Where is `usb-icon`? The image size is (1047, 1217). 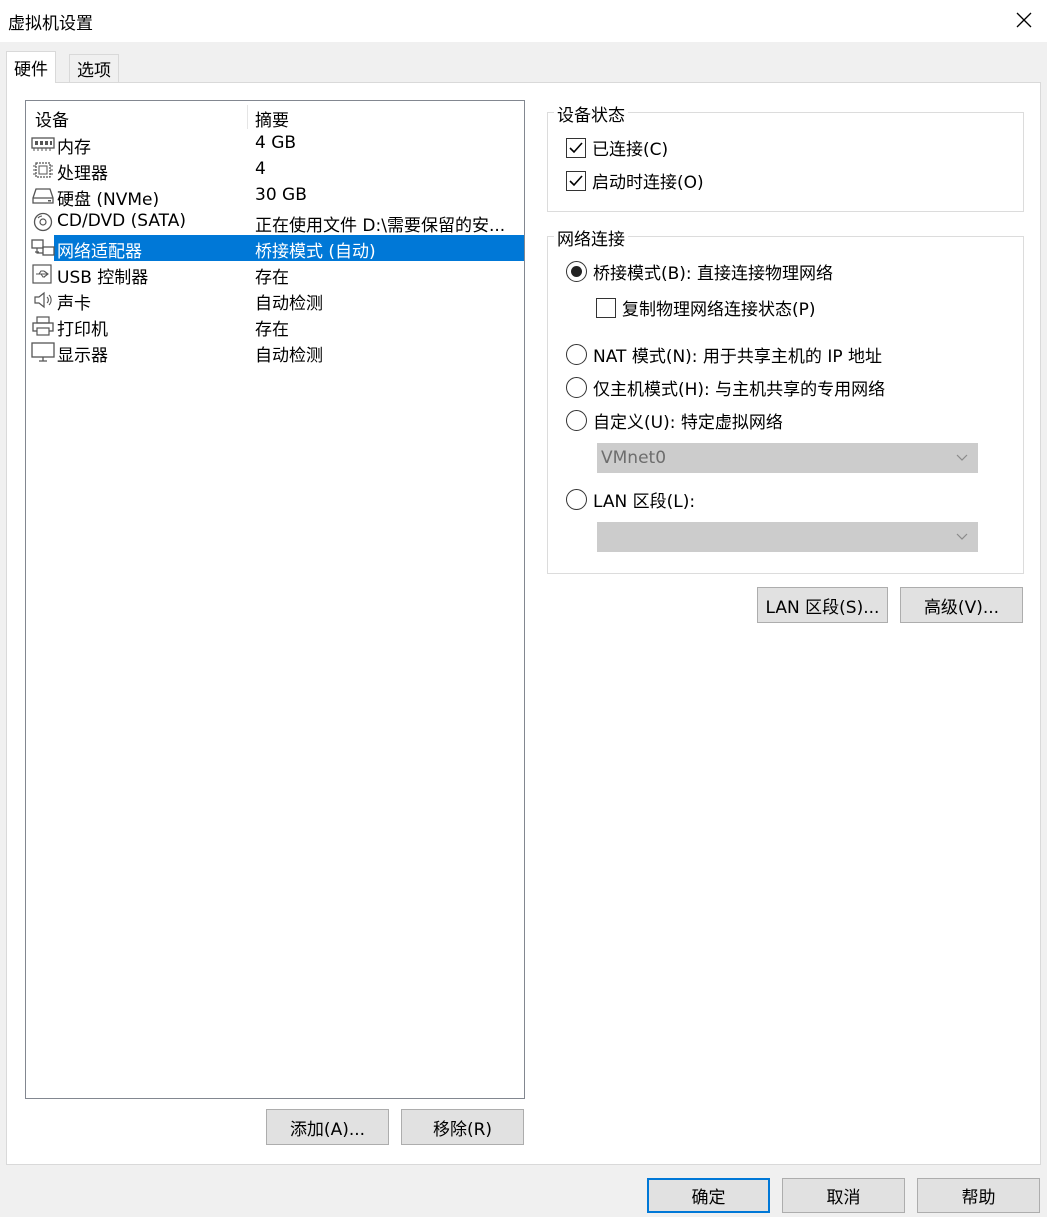
usb-icon is located at coordinates (42, 274).